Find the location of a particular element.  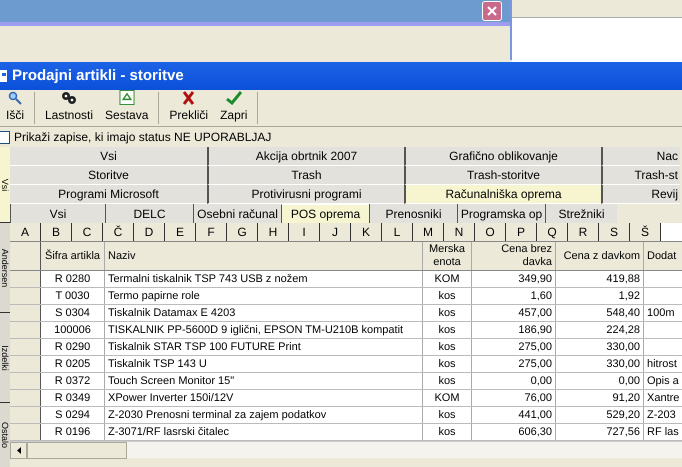

table-cell: Tiskalnik TSP 143 U is located at coordinates (157, 364).